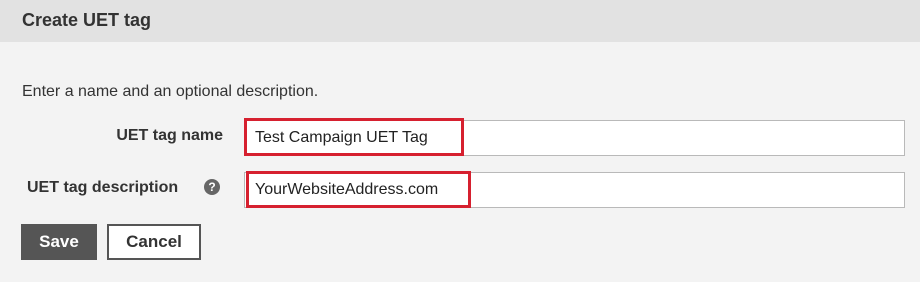  I want to click on dialog-title: Create UET tag, so click(87, 20).